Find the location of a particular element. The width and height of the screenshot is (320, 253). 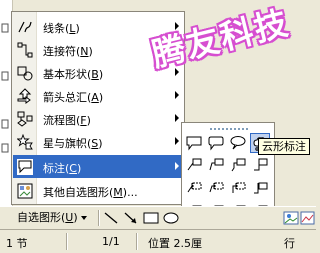

menu-item-label: 标注 is located at coordinates (54, 168).